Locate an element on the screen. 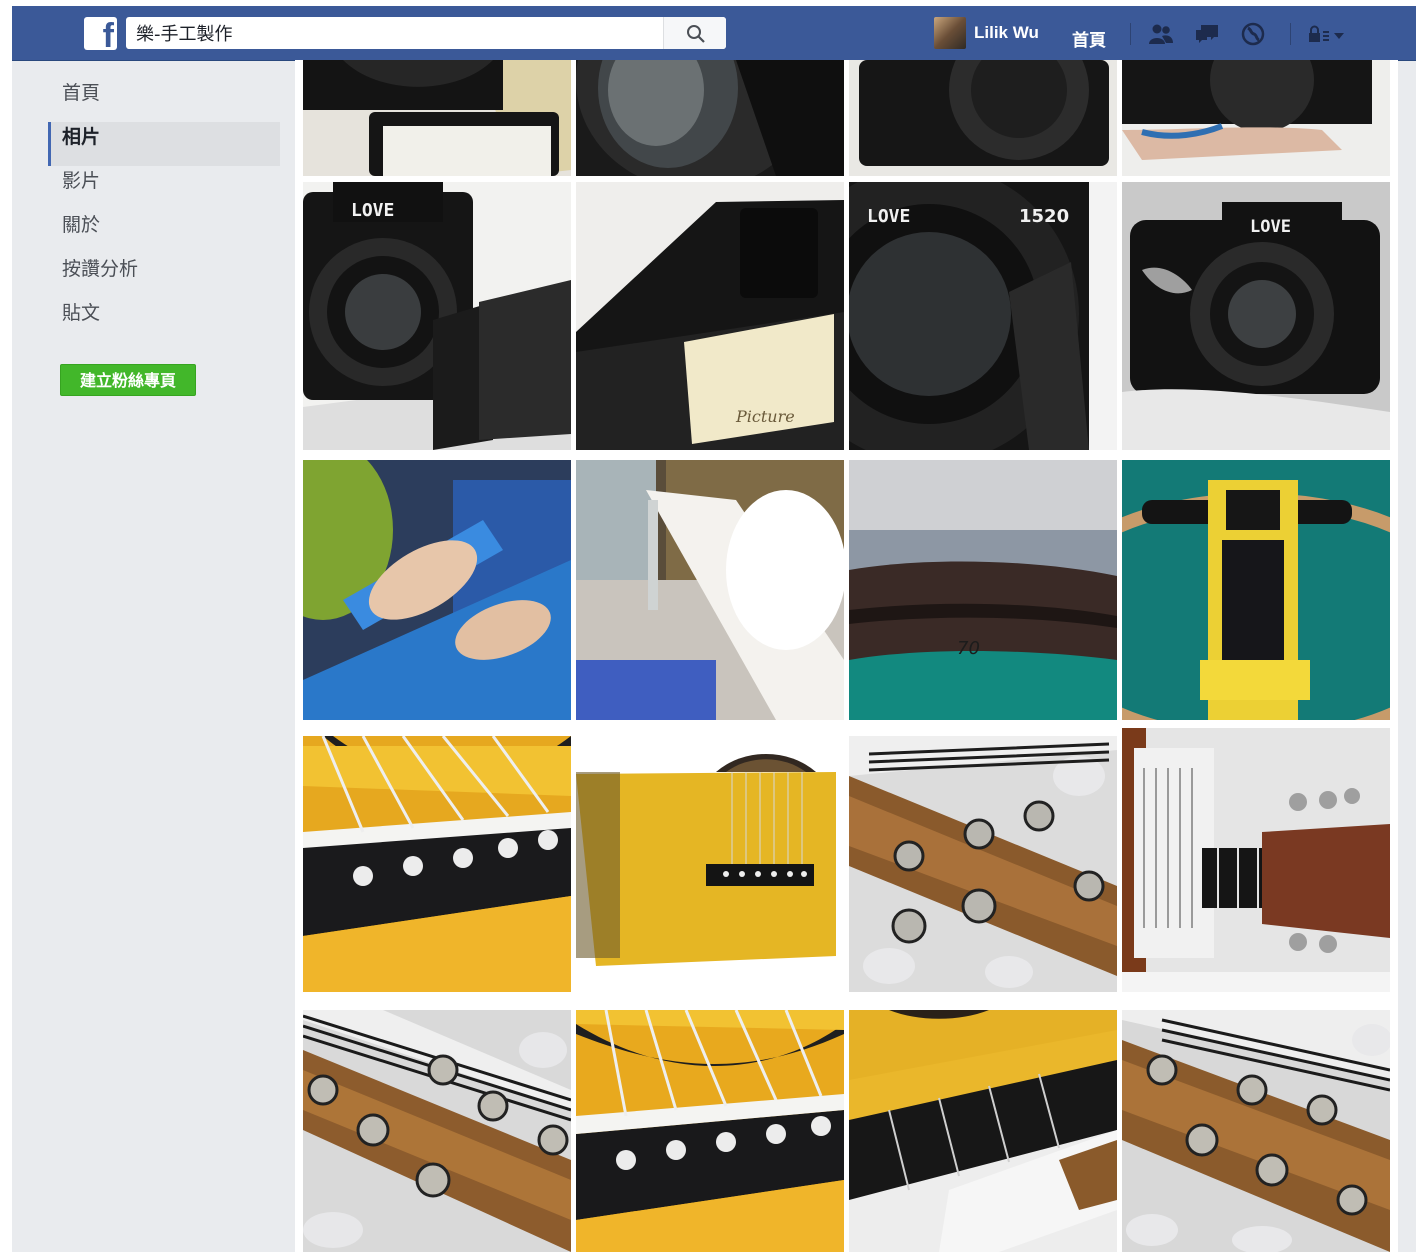 The height and width of the screenshot is (1252, 1428). sidebar-item-posts: 貼文 is located at coordinates (164, 320).